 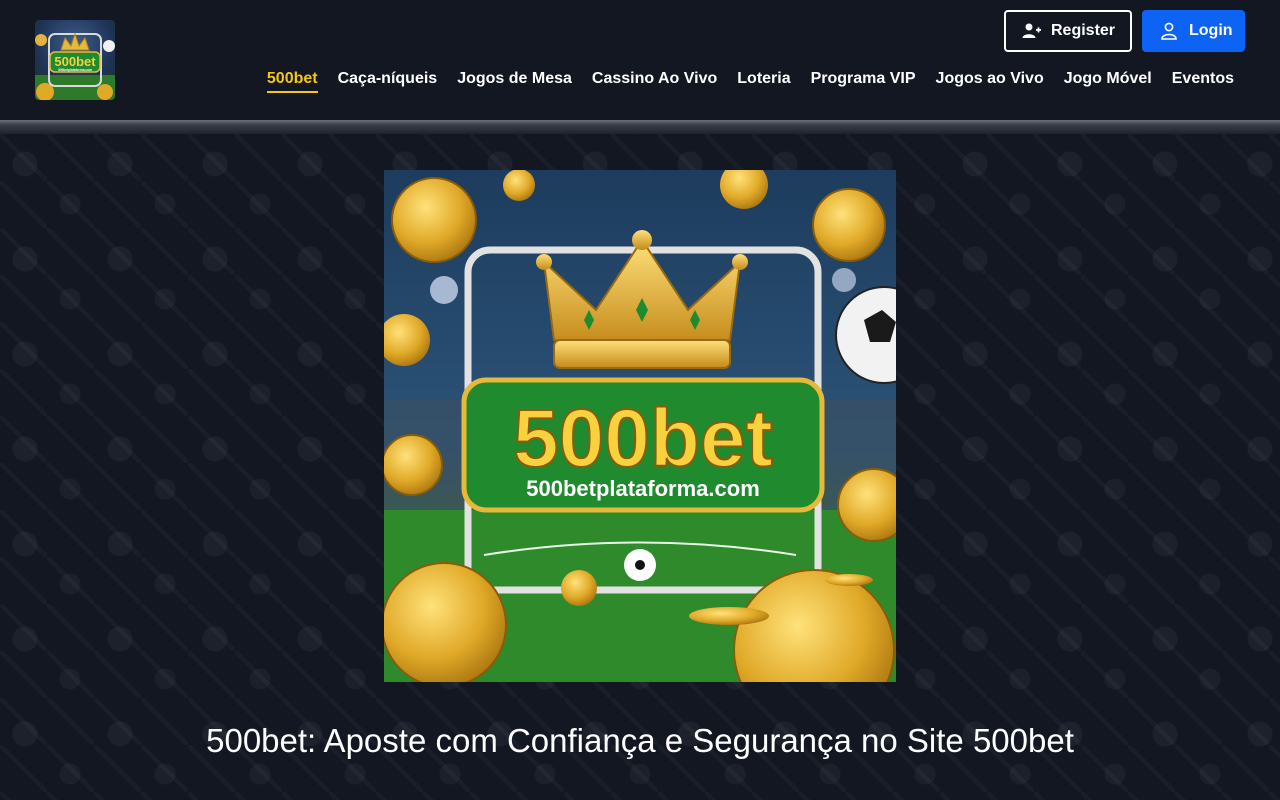 What do you see at coordinates (1169, 31) in the screenshot?
I see `user-icon` at bounding box center [1169, 31].